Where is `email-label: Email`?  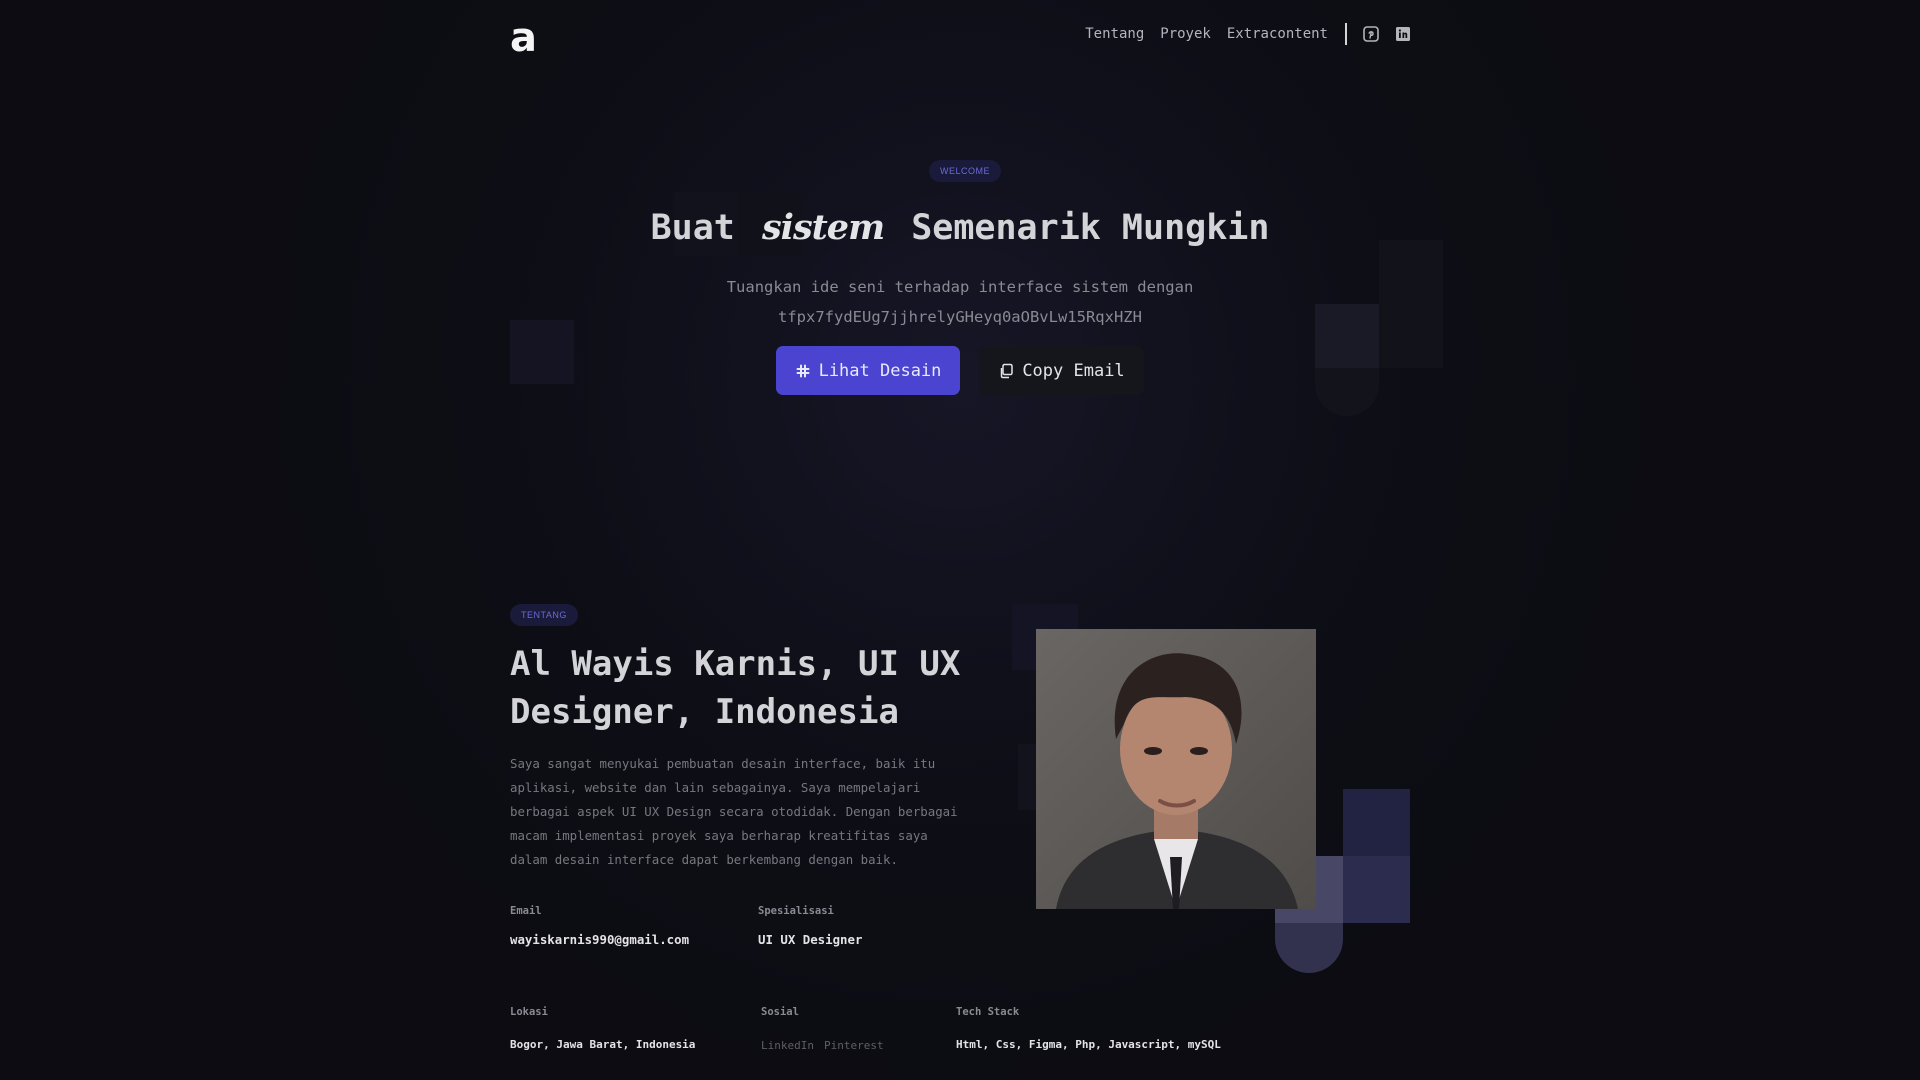
email-label: Email is located at coordinates (526, 911).